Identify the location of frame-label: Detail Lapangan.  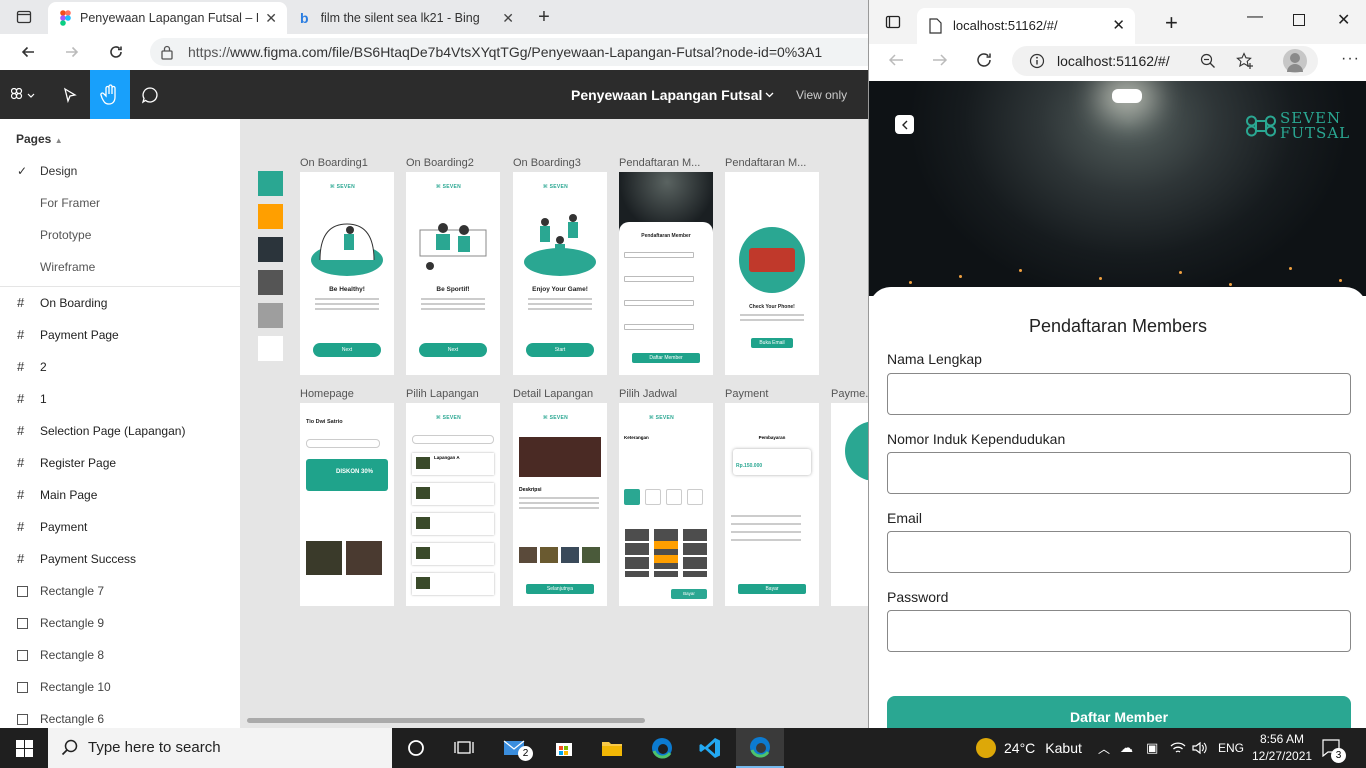
(553, 394).